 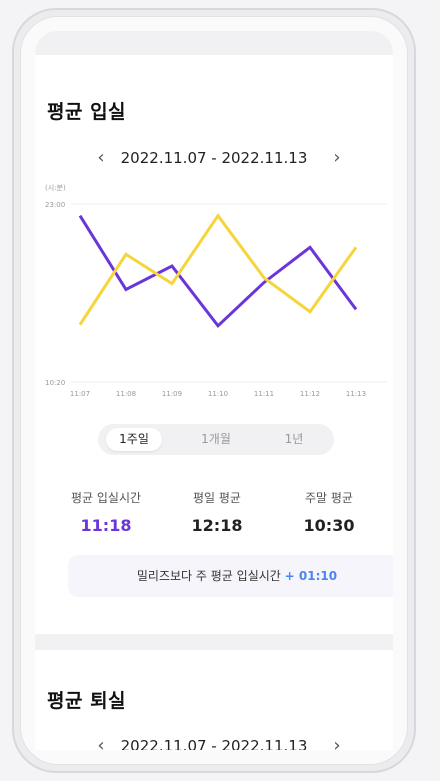 I want to click on stat-weekday-average: 평일 평균 12:18, so click(x=217, y=512).